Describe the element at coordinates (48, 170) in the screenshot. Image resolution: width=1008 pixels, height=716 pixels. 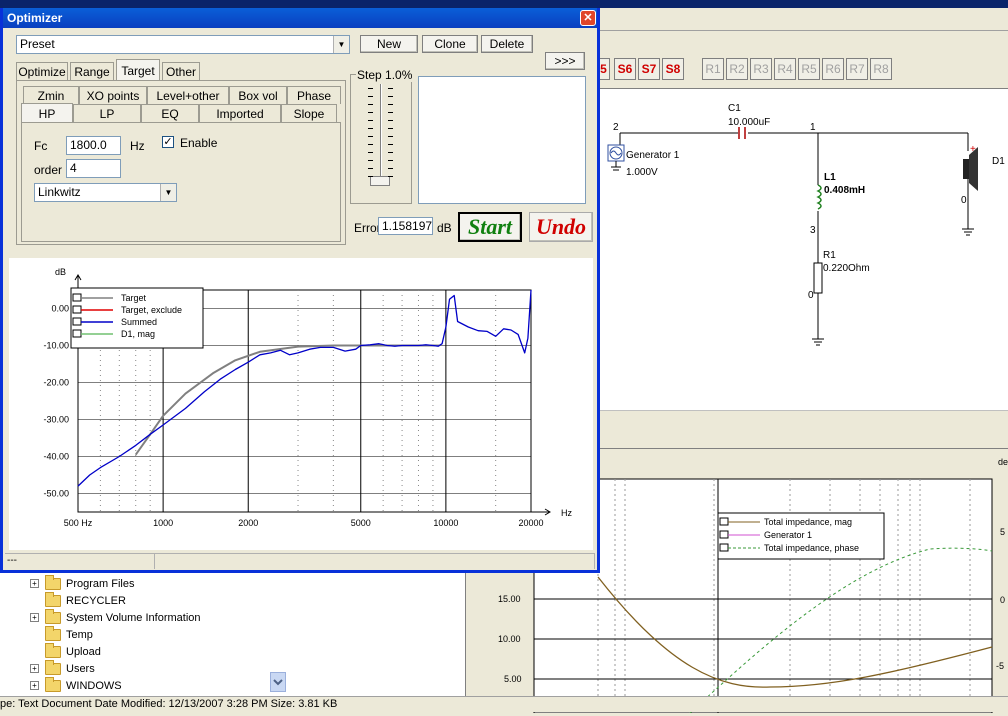
I see `order-label: order` at that location.